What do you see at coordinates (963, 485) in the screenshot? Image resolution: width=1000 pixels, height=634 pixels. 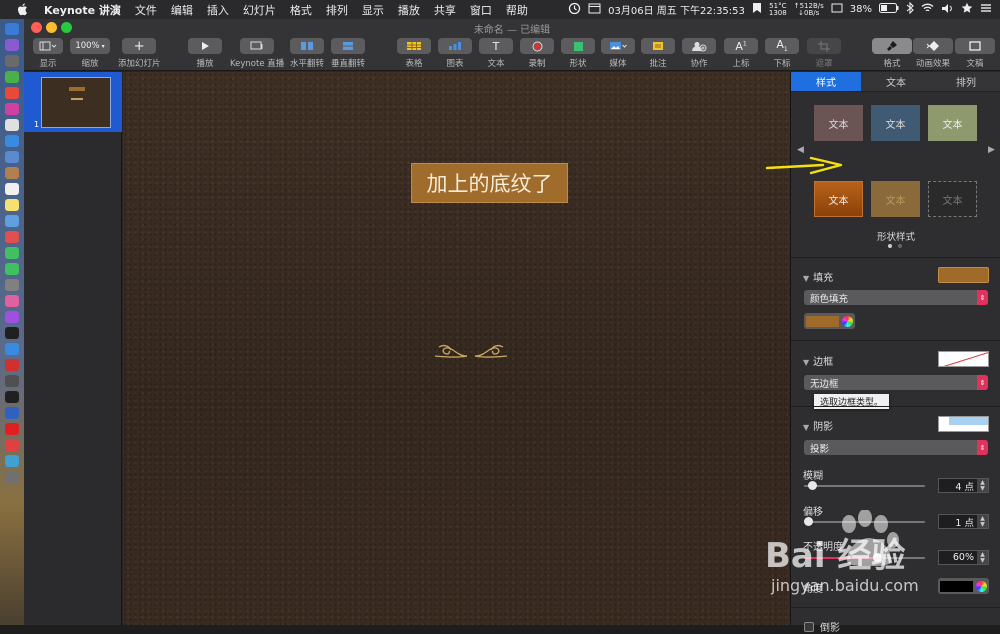 I see `blur-stepper: 4 点 ▲ ▼` at bounding box center [963, 485].